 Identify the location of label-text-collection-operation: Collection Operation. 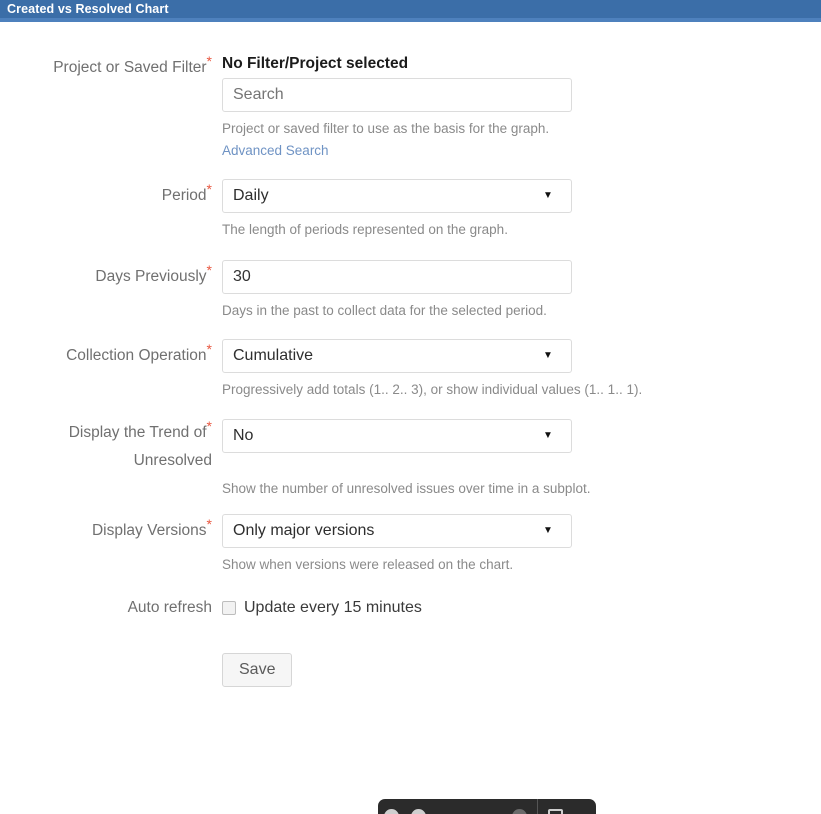
(136, 355).